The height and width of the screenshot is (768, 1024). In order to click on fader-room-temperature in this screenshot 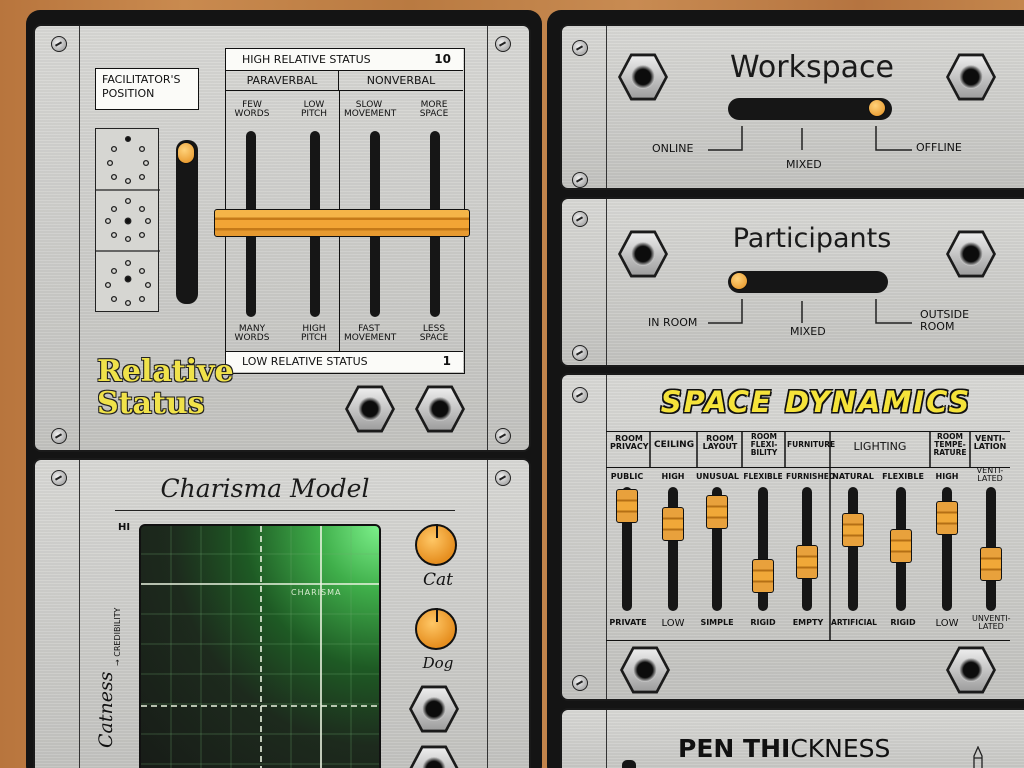, I will do `click(947, 549)`.